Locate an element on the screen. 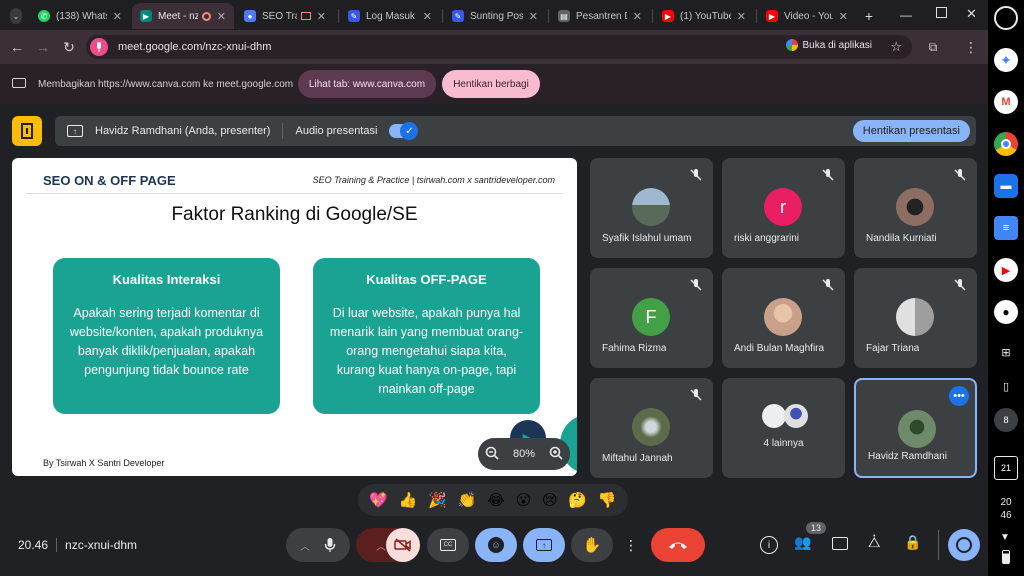  extensions-icon: ⧉ is located at coordinates (933, 47).